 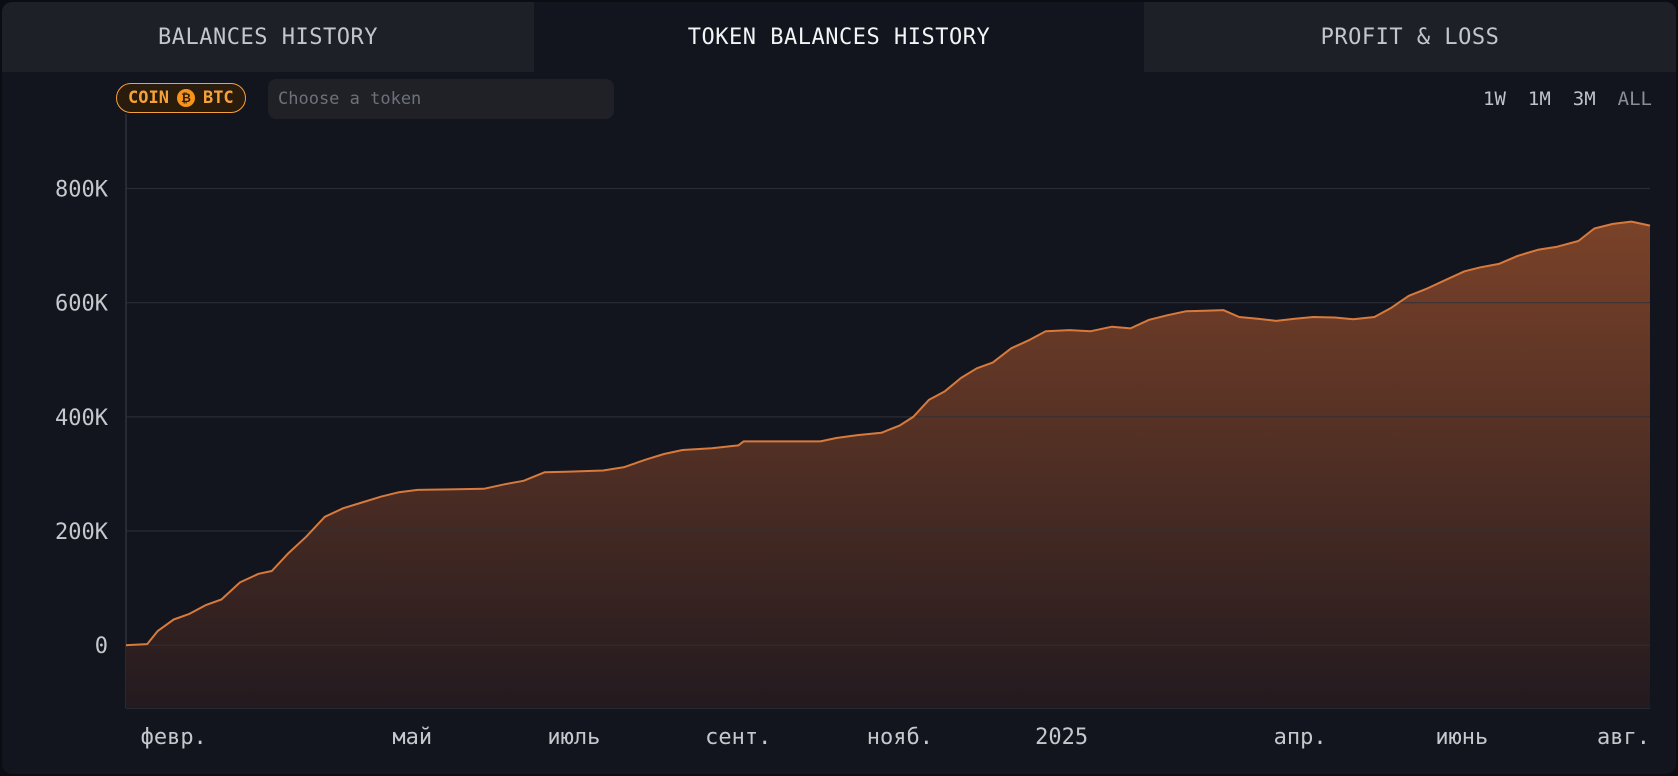 What do you see at coordinates (82, 190) in the screenshot?
I see `y-tick-label: 800K` at bounding box center [82, 190].